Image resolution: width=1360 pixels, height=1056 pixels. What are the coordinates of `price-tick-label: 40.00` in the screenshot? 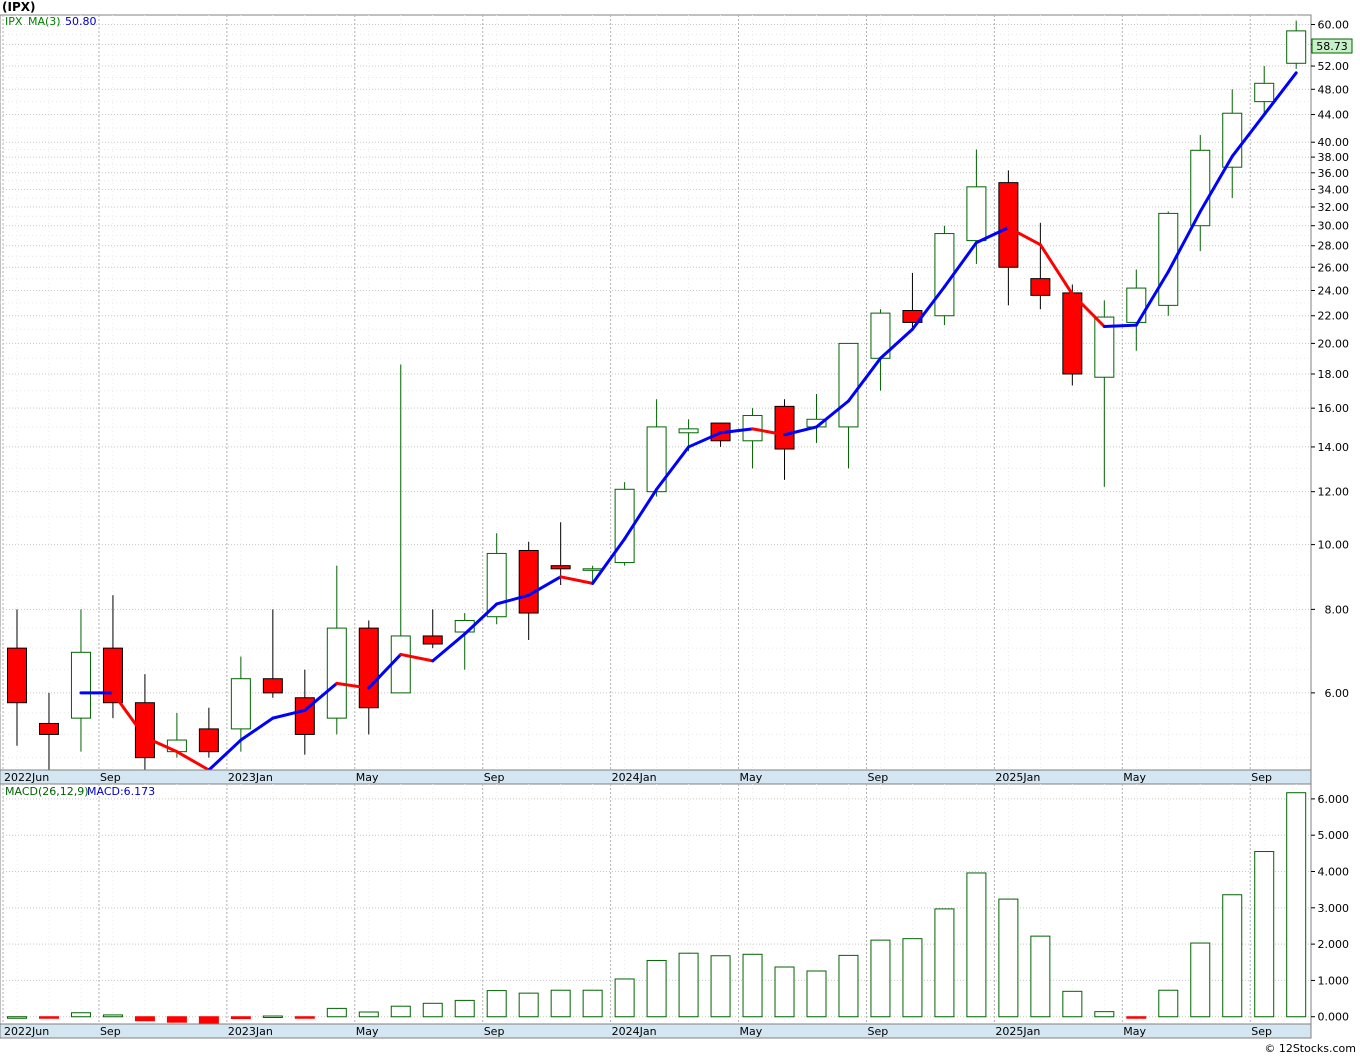 It's located at (1334, 142).